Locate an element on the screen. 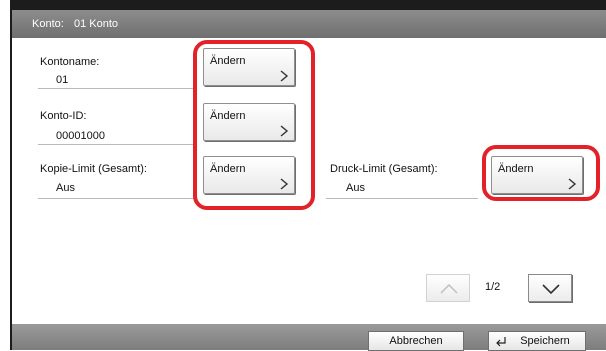 This screenshot has height=351, width=606. window-frame-top is located at coordinates (308, 5).